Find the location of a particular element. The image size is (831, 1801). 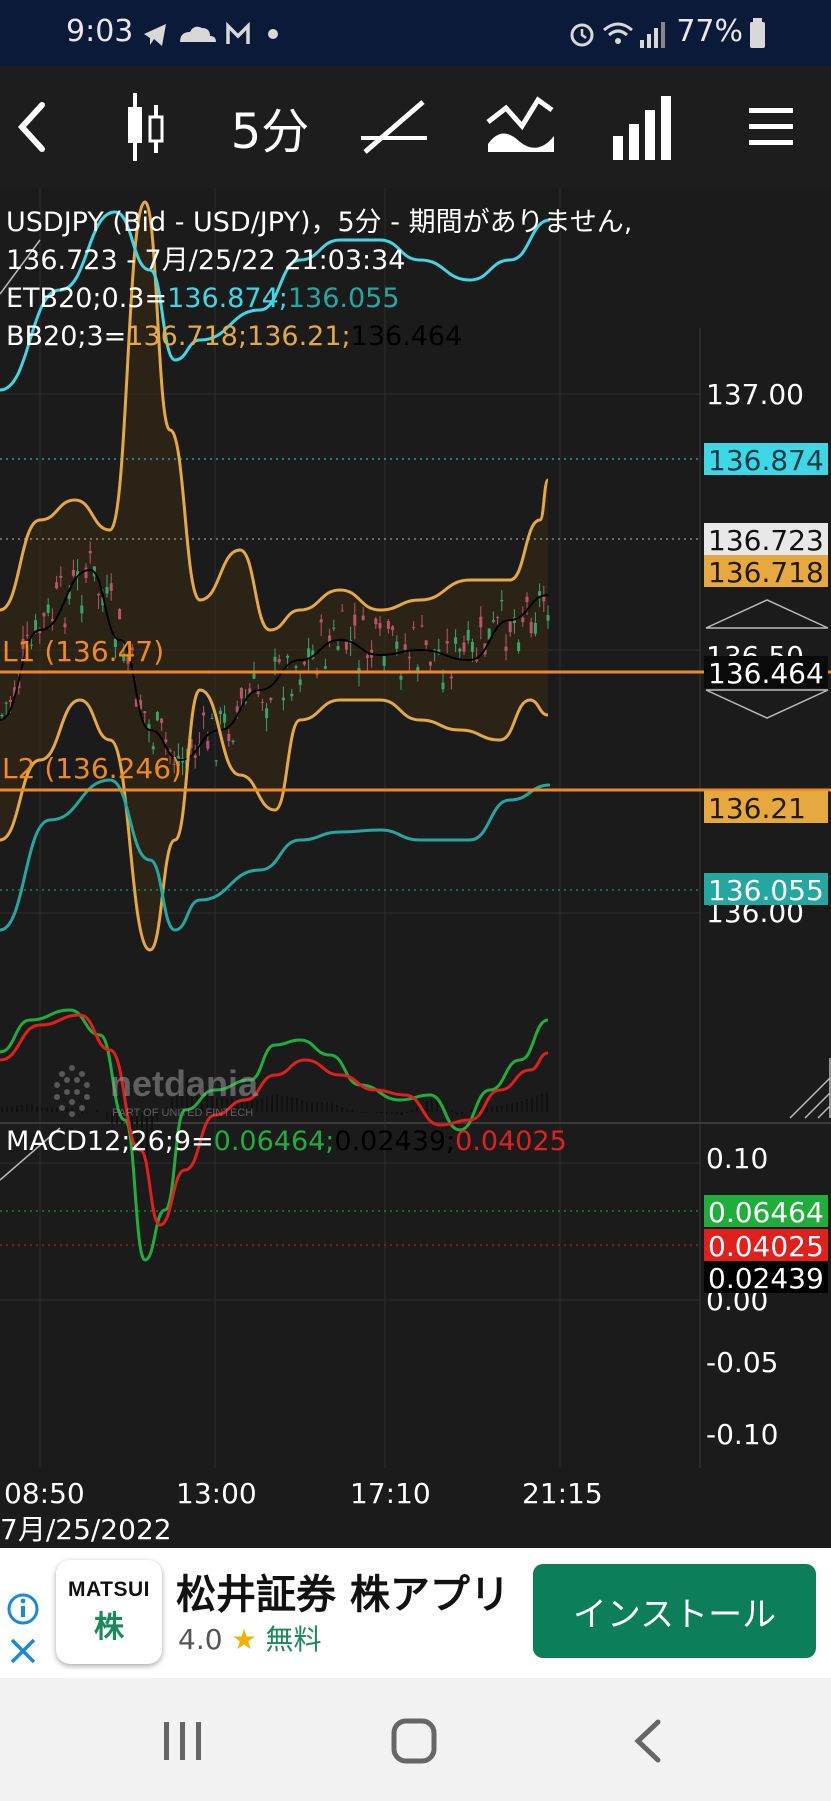

ad-title: 松井証券 株アプリ is located at coordinates (343, 1591).